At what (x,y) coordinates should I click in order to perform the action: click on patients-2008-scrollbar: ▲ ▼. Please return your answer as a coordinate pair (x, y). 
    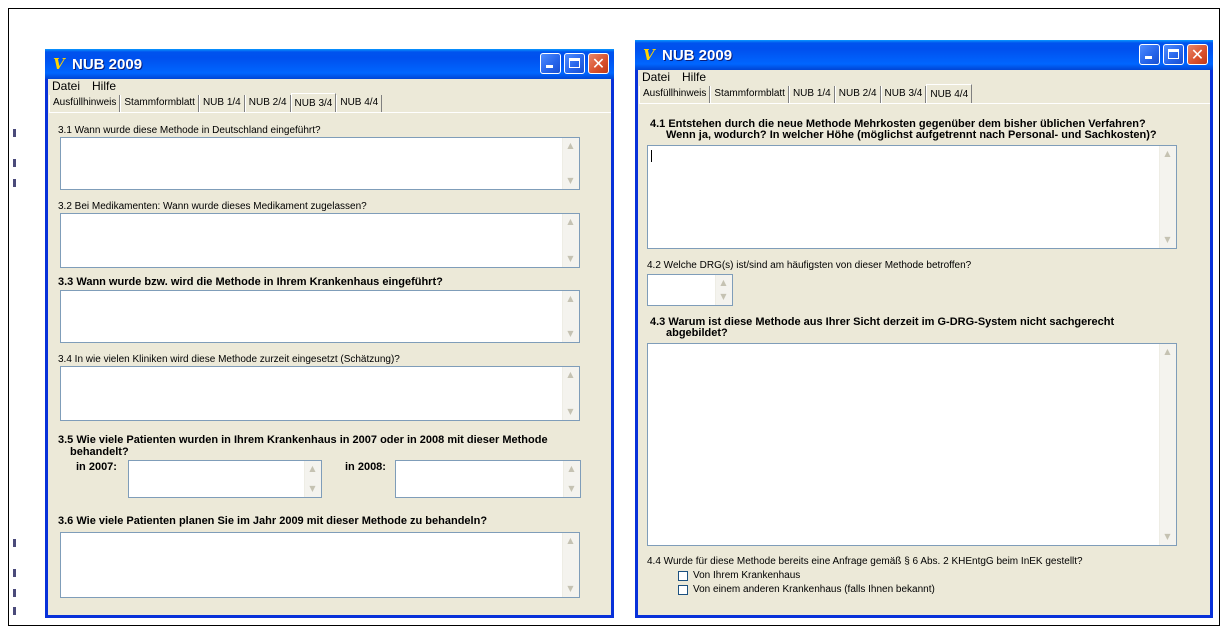
    Looking at the image, I should click on (571, 479).